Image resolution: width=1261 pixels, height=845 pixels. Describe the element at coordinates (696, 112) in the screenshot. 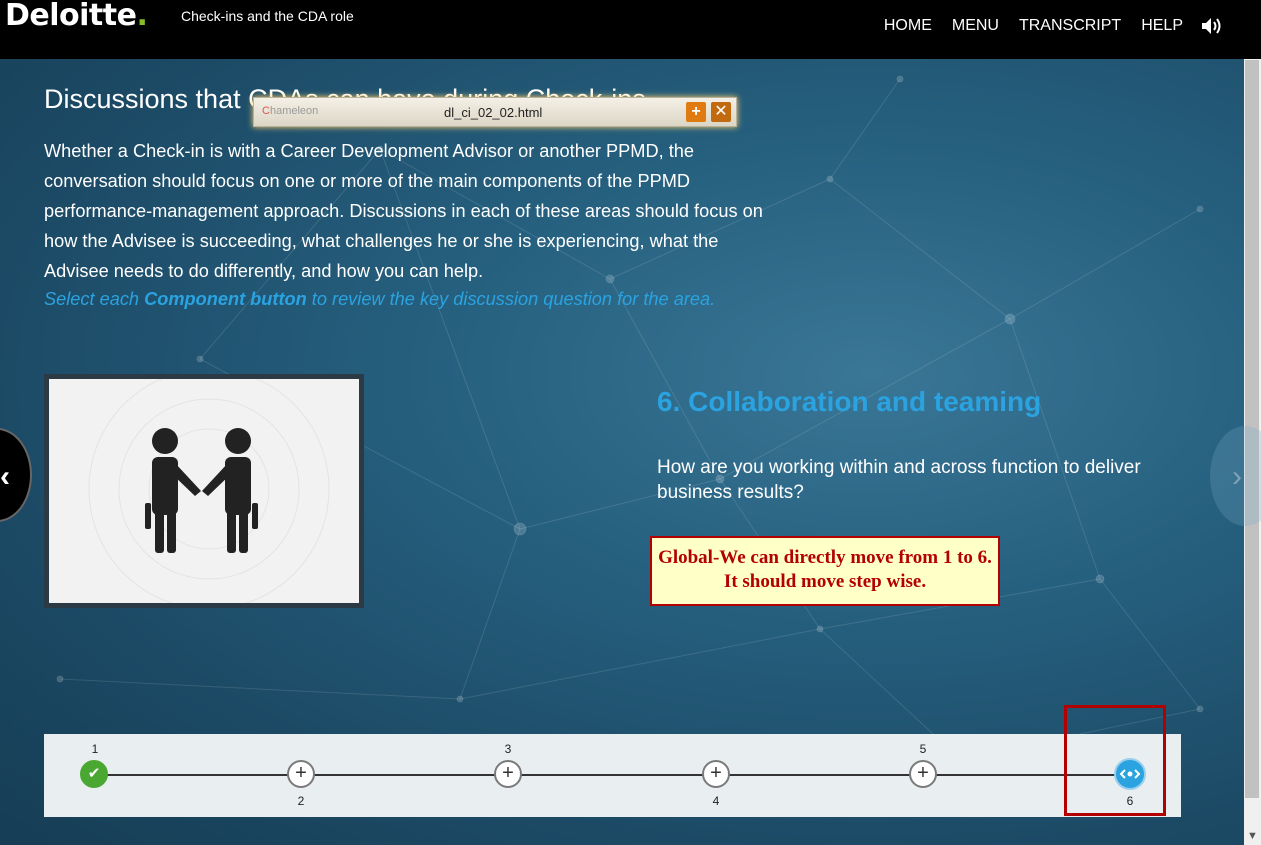

I see `popup-add-button: +` at that location.